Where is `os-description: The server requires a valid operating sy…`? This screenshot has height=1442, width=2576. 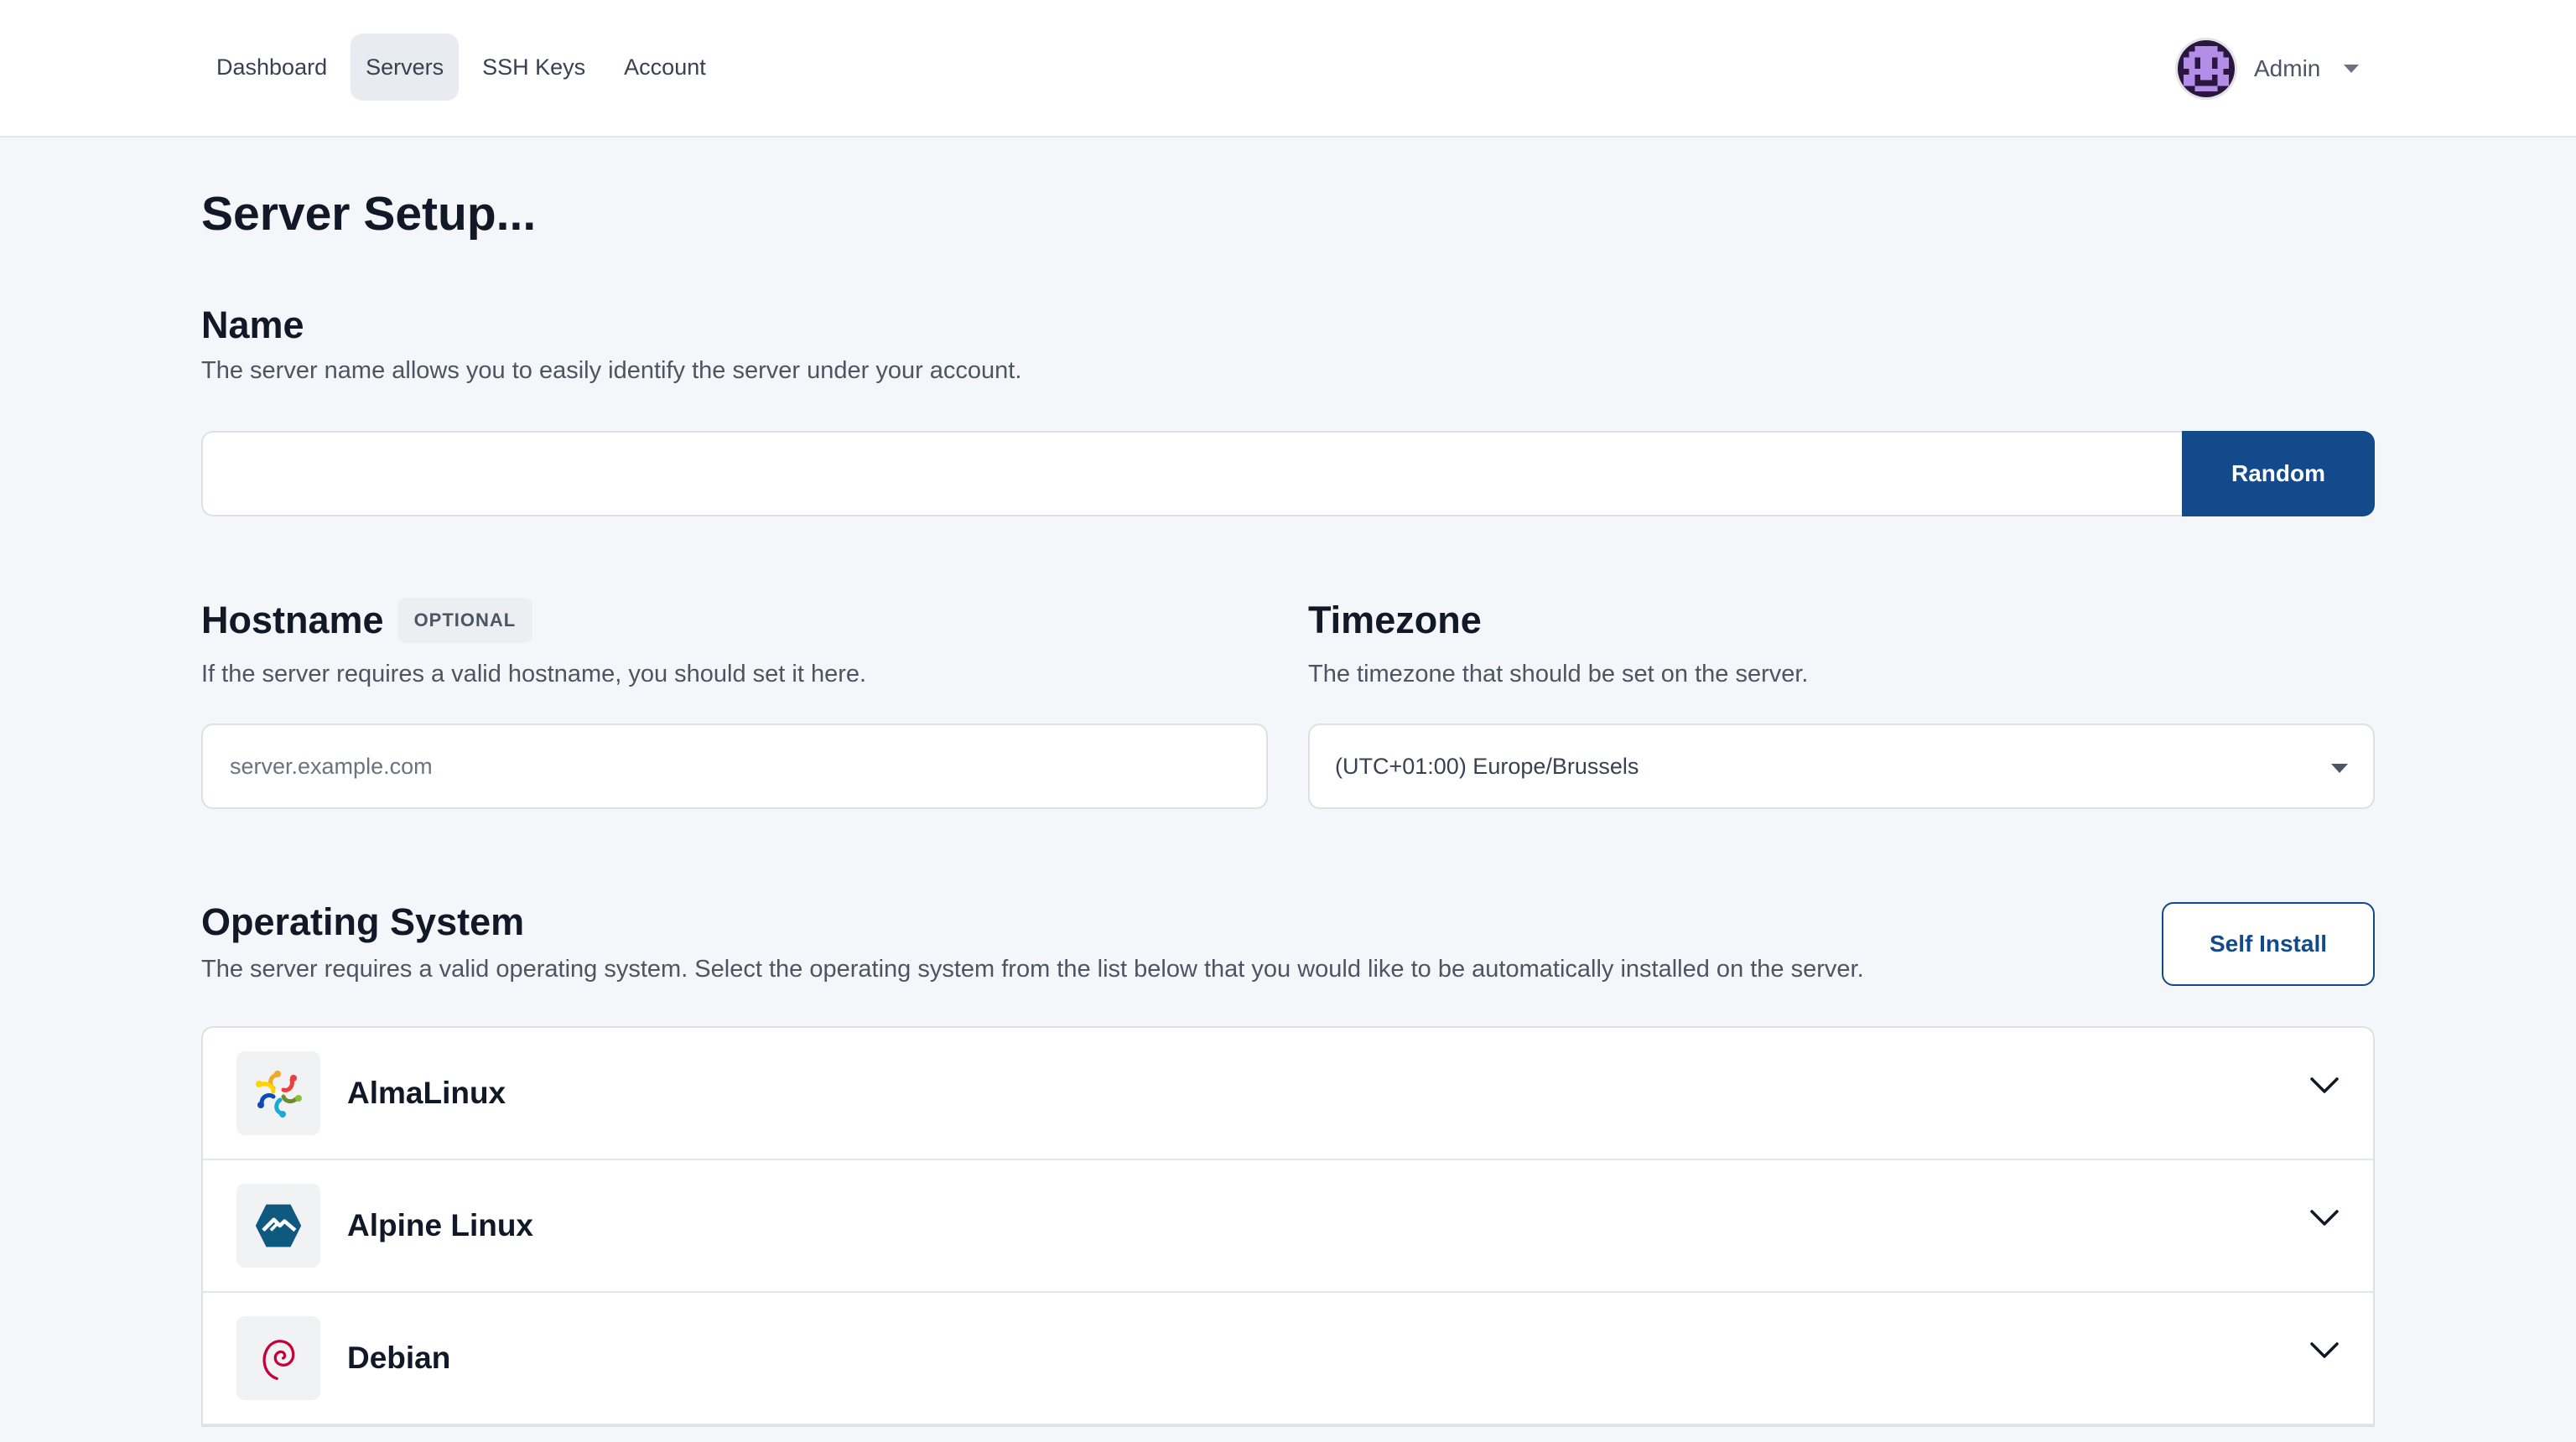 os-description: The server requires a valid operating sy… is located at coordinates (1032, 969).